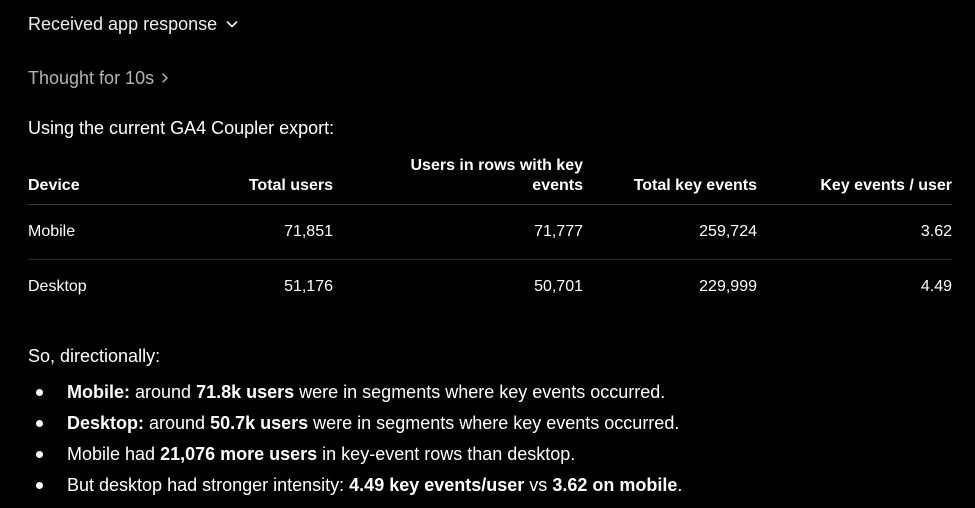 This screenshot has width=975, height=508. I want to click on cell-key-events-per-user: 3.62, so click(854, 232).